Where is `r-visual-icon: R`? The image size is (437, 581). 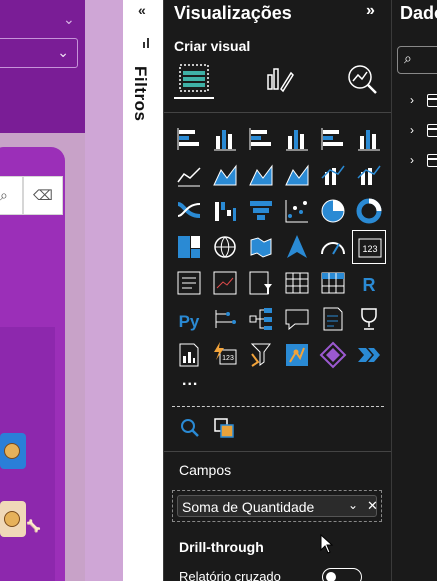 r-visual-icon: R is located at coordinates (369, 283).